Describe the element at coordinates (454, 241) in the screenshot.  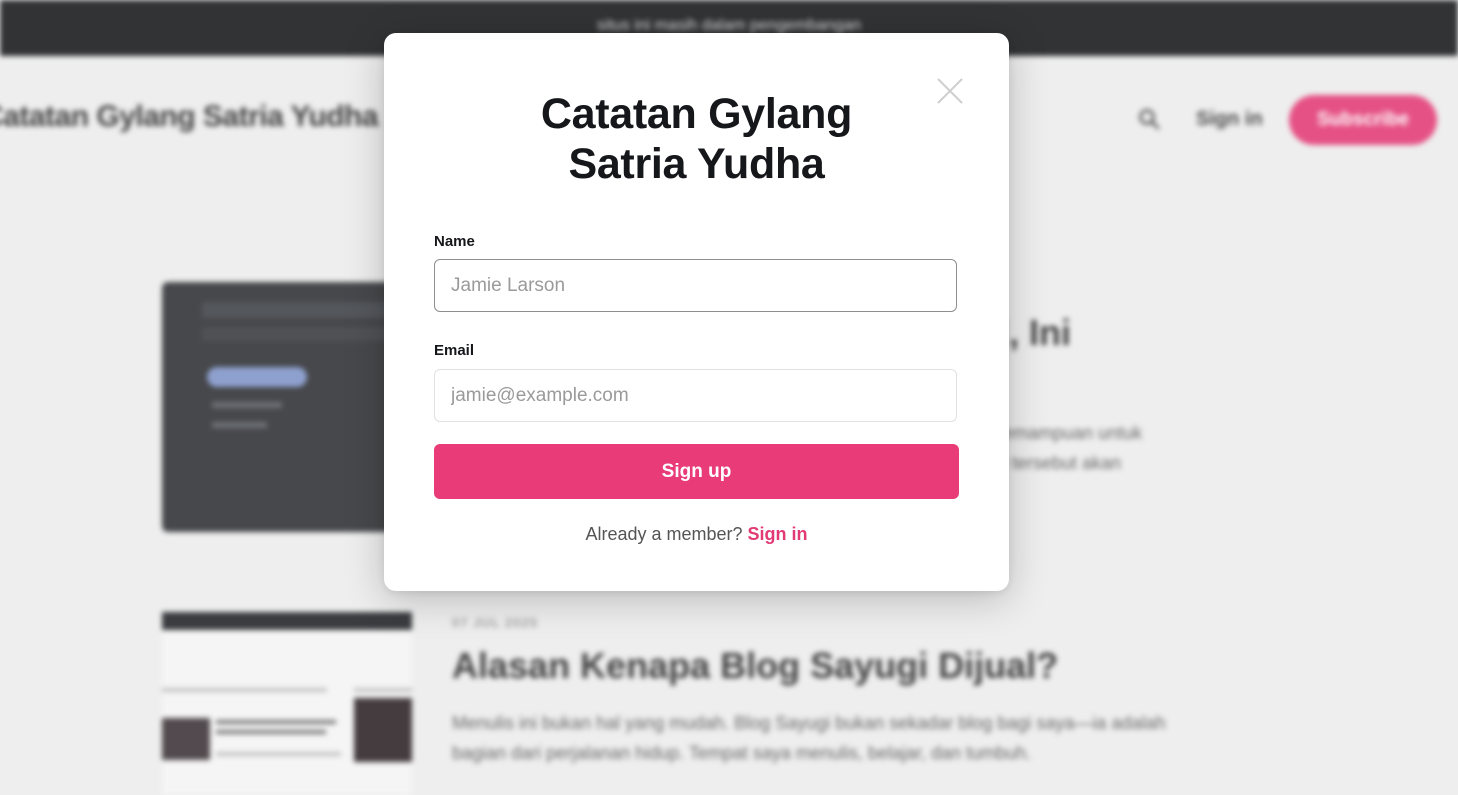
I see `name-label: Name` at that location.